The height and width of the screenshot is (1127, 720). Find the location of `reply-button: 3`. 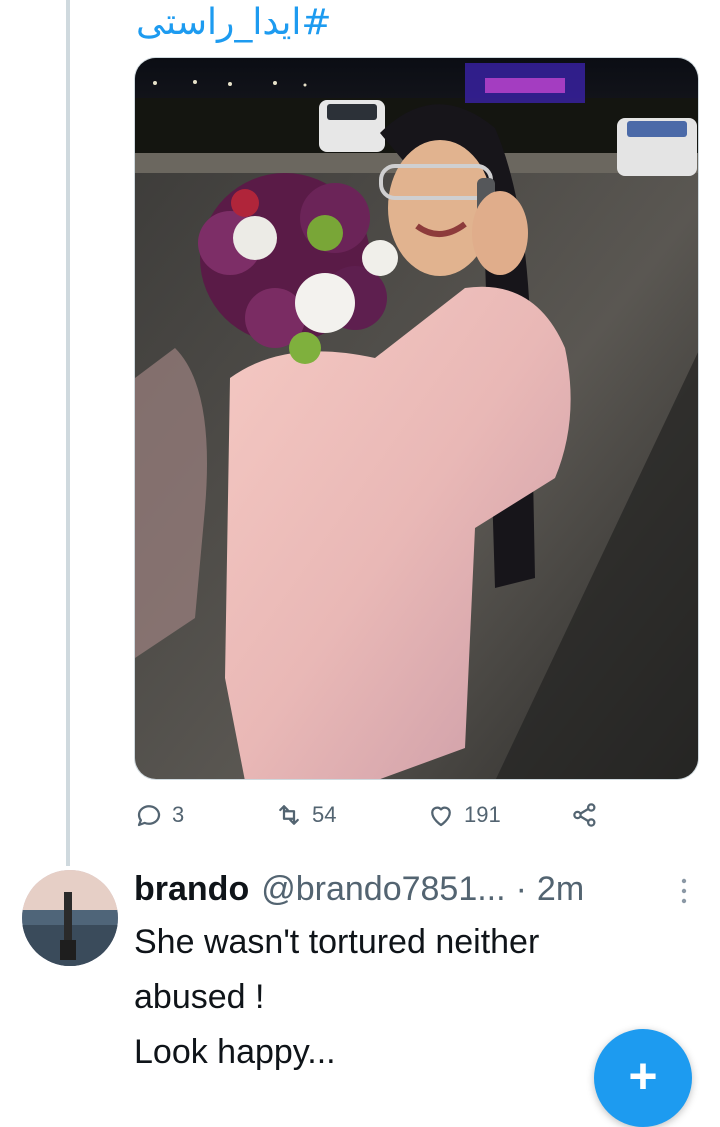

reply-button: 3 is located at coordinates (159, 815).